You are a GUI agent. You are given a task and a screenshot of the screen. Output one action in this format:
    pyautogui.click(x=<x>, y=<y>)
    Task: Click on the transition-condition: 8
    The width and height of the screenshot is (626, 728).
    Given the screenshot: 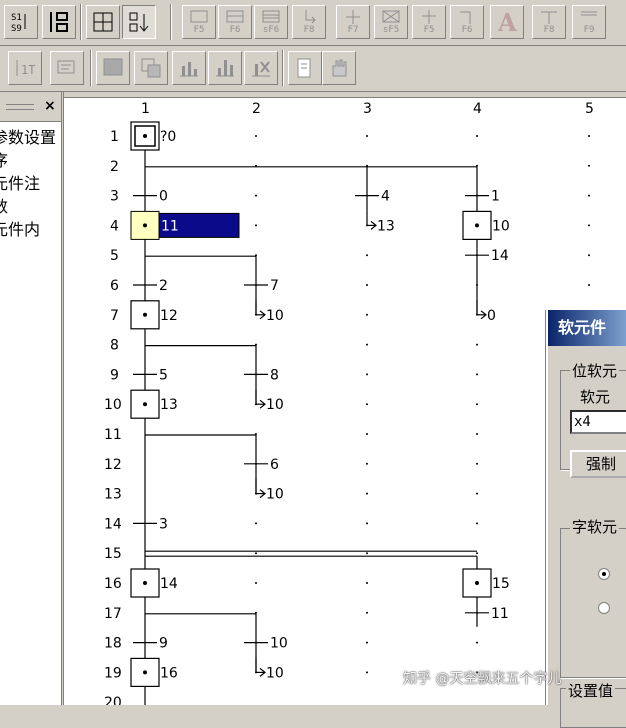 What is the action you would take?
    pyautogui.click(x=274, y=375)
    